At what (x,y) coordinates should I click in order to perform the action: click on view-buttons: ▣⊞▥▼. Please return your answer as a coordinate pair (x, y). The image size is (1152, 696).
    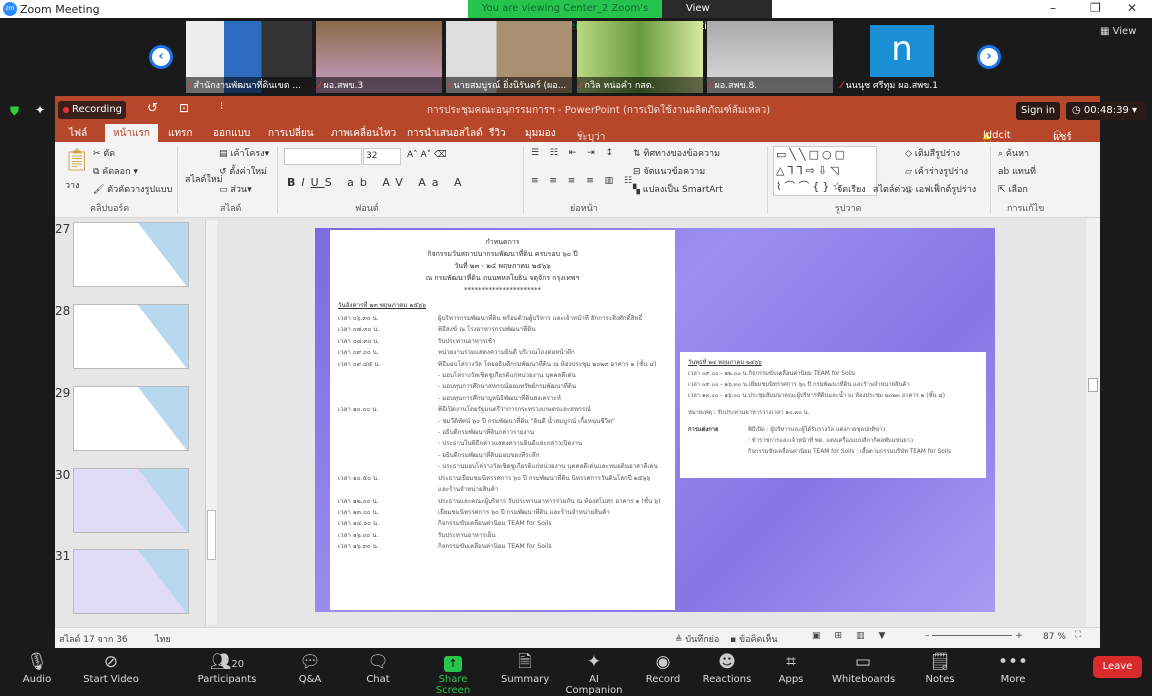
    Looking at the image, I should click on (855, 636).